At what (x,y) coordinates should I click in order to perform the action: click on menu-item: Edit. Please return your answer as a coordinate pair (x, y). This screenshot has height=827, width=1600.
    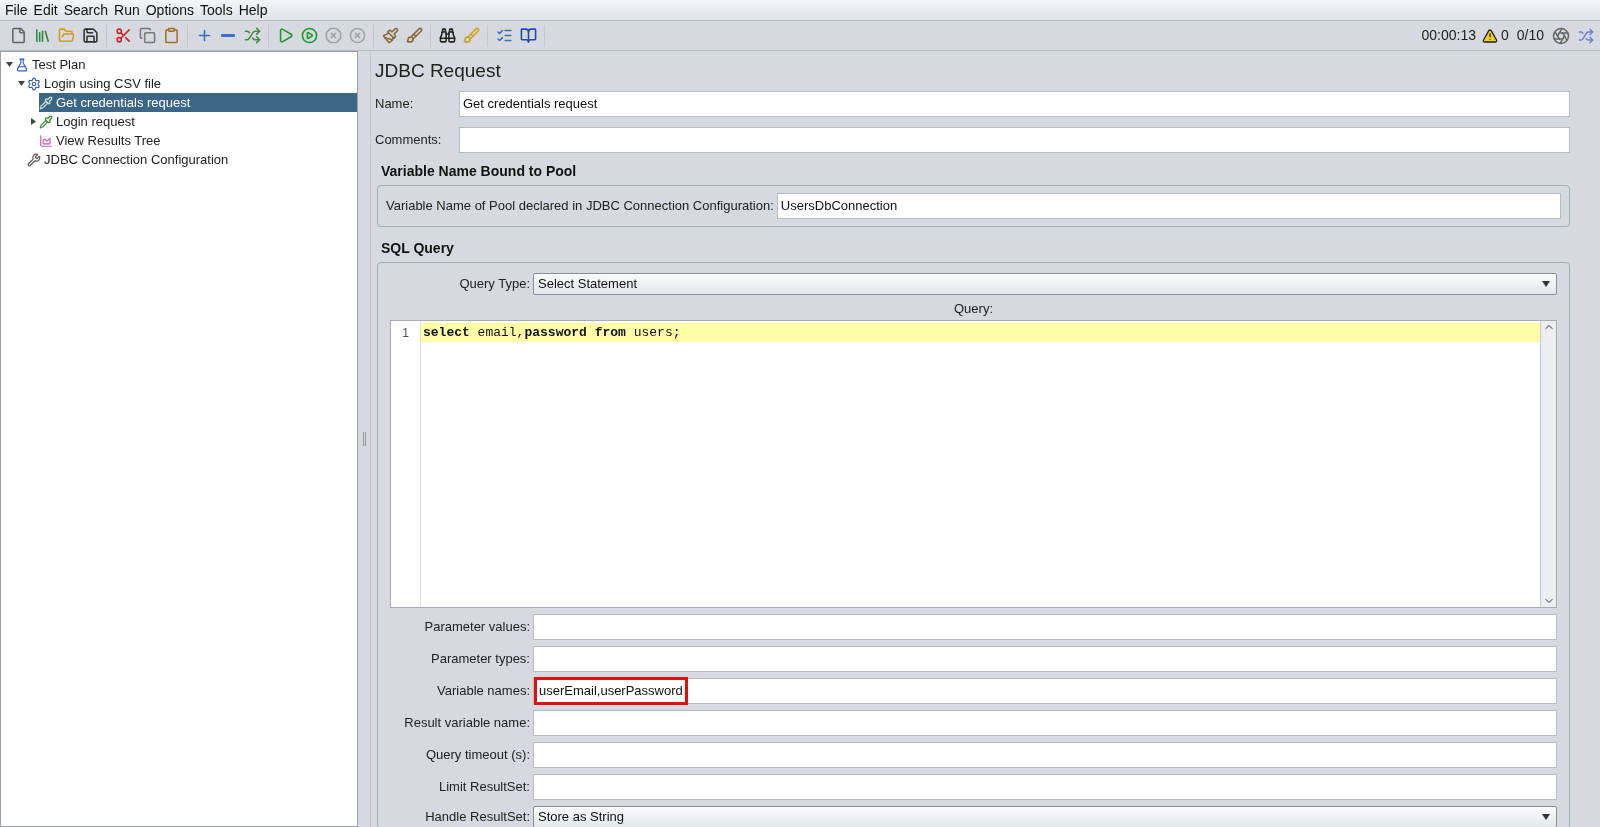
    Looking at the image, I should click on (45, 10).